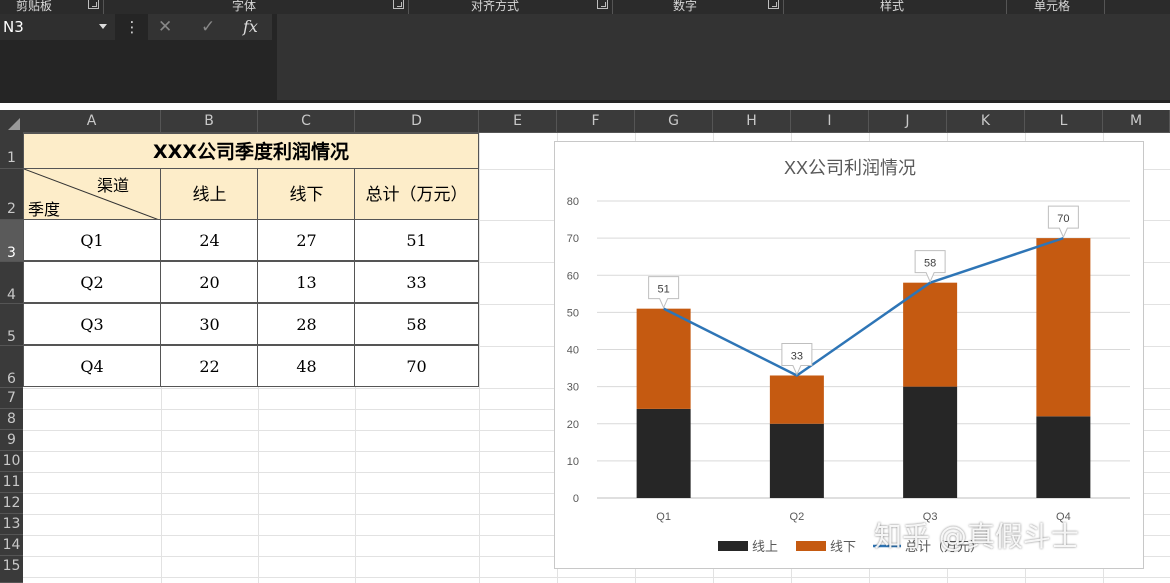 Image resolution: width=1170 pixels, height=583 pixels. Describe the element at coordinates (57, 27) in the screenshot. I see `name-box: N3` at that location.